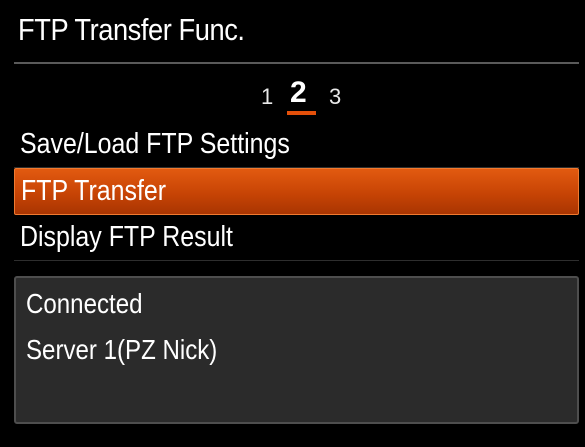 The height and width of the screenshot is (447, 585). Describe the element at coordinates (296, 238) in the screenshot. I see `menu-item-display-ftp-result: Display FTP Result` at that location.